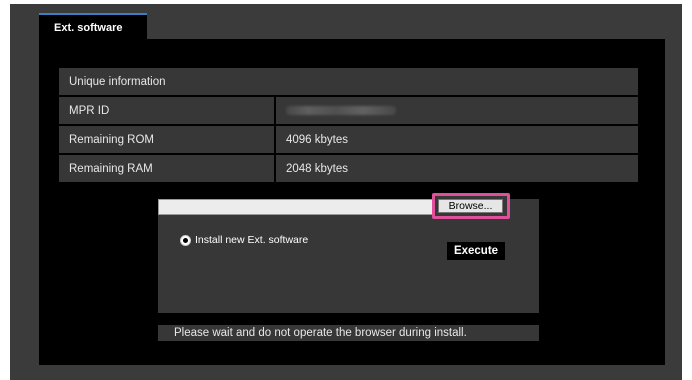 The image size is (692, 380). I want to click on remaining-rom-value: 4096 kbytes, so click(457, 139).